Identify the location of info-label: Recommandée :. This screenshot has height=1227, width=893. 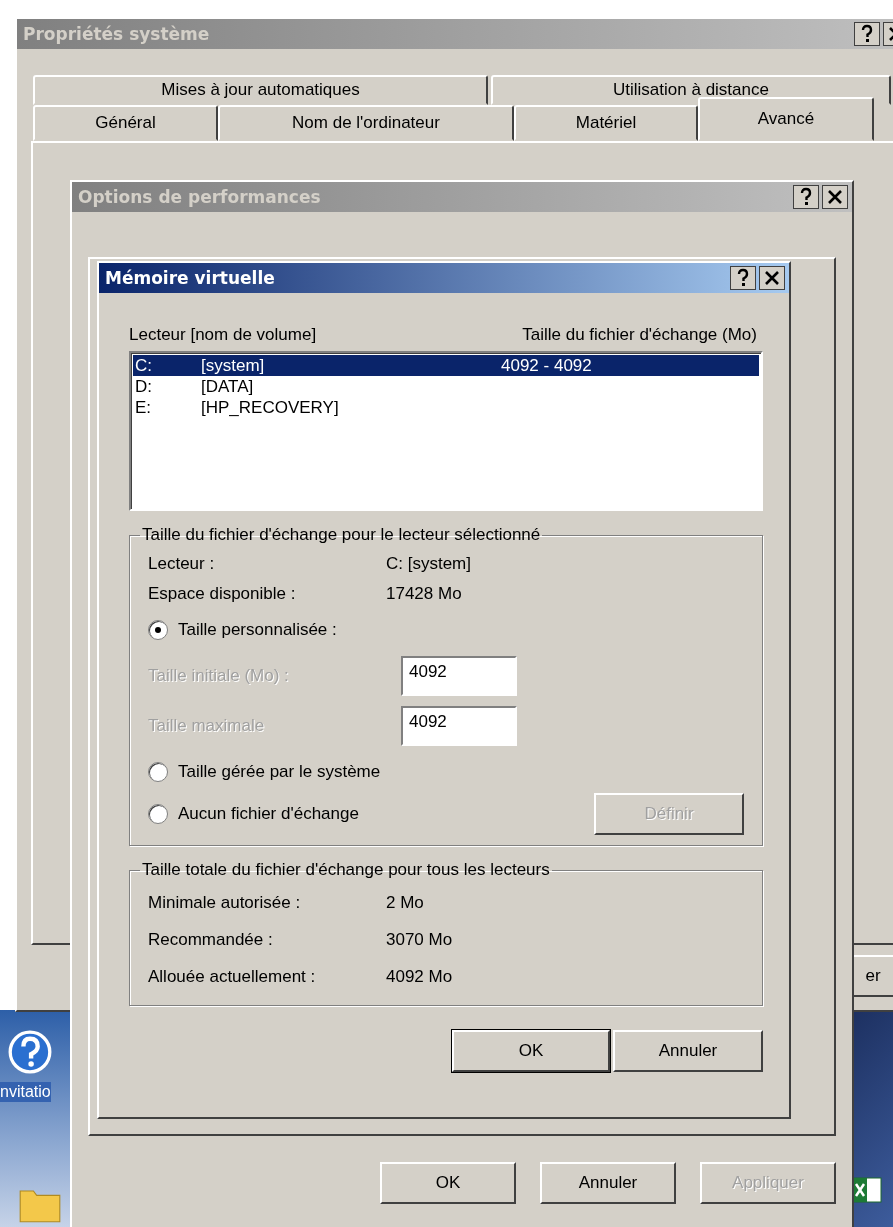
(211, 939).